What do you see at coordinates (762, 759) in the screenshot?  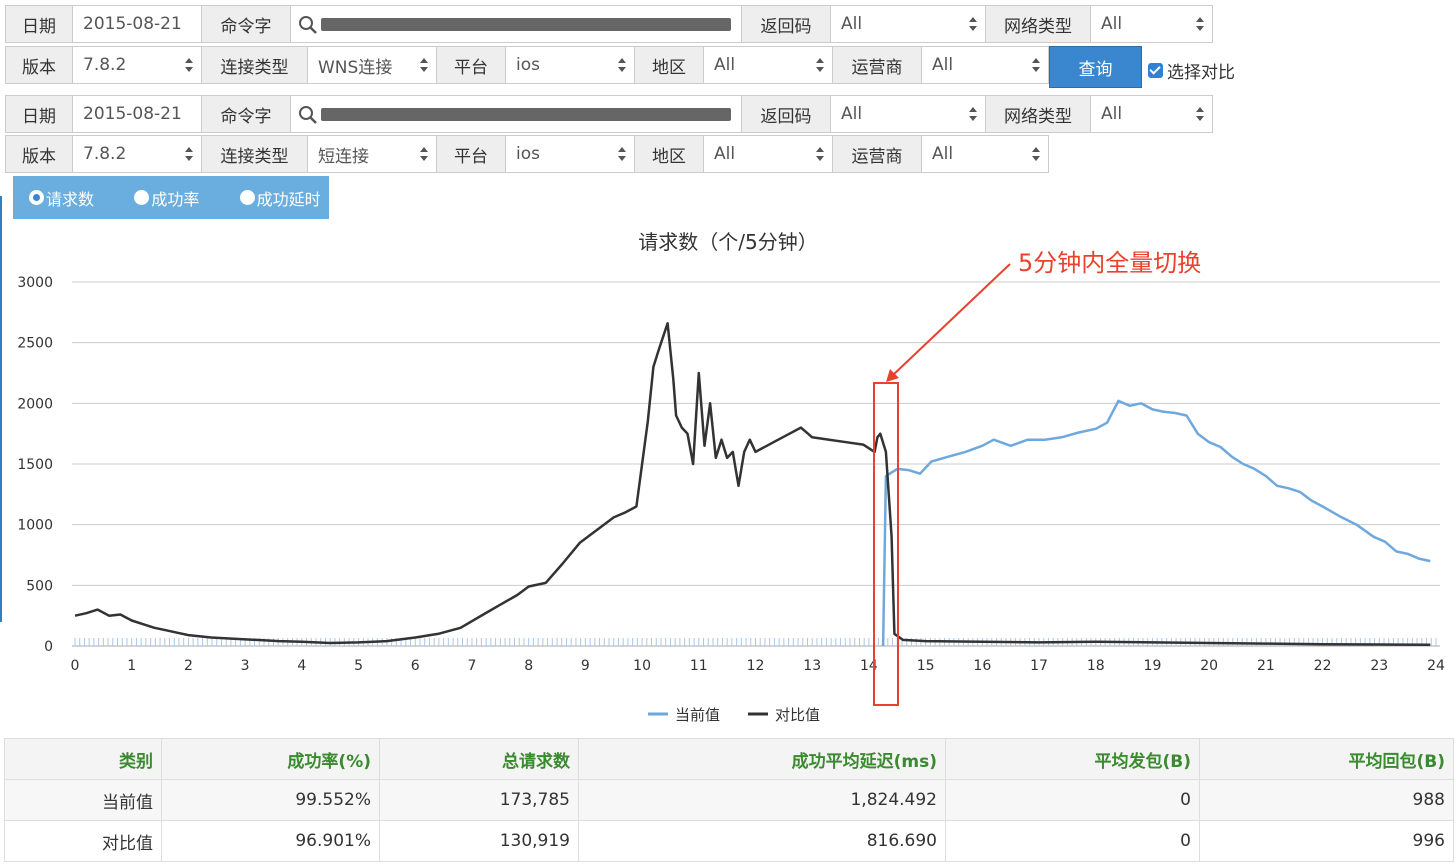 I see `col-header: 成功平均延迟(ms)` at bounding box center [762, 759].